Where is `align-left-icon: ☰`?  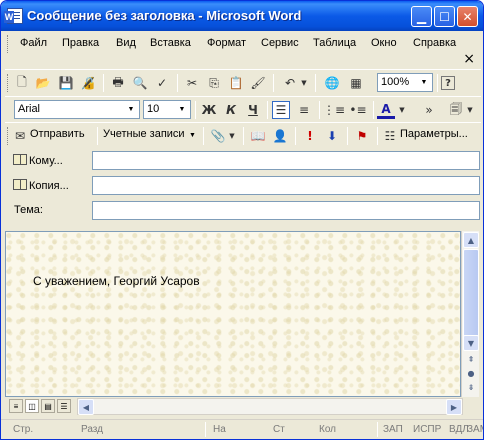 align-left-icon: ☰ is located at coordinates (281, 110).